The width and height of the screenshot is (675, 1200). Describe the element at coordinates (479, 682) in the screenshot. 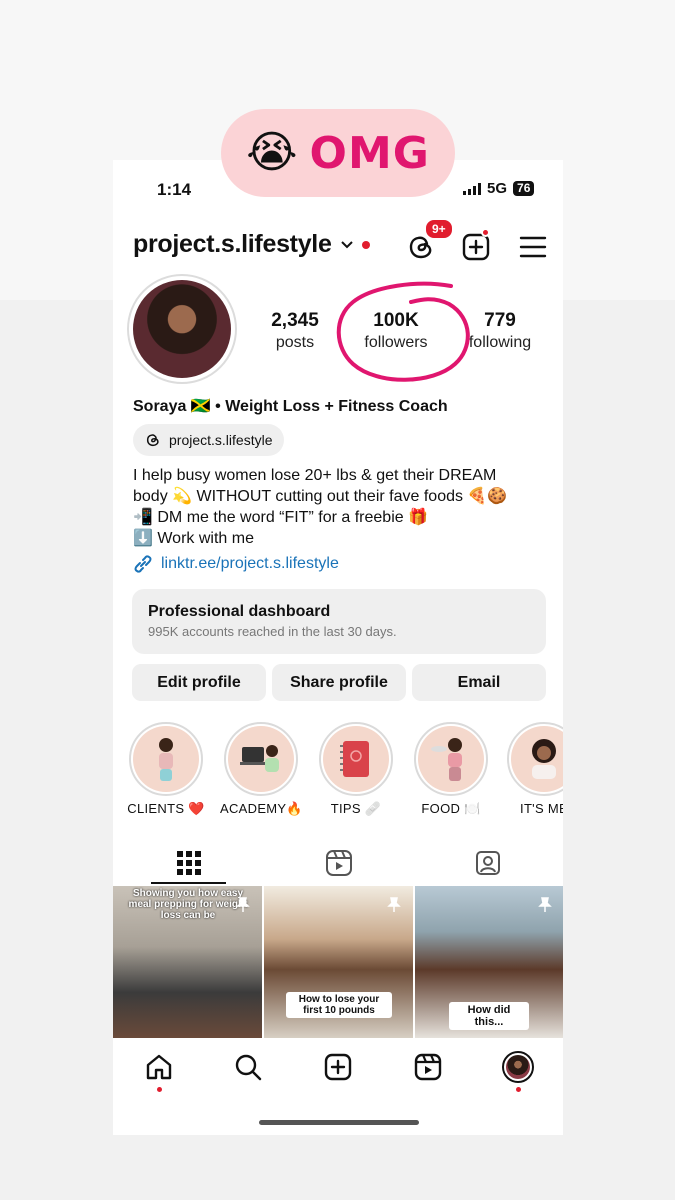

I see `email-button: Email` at that location.